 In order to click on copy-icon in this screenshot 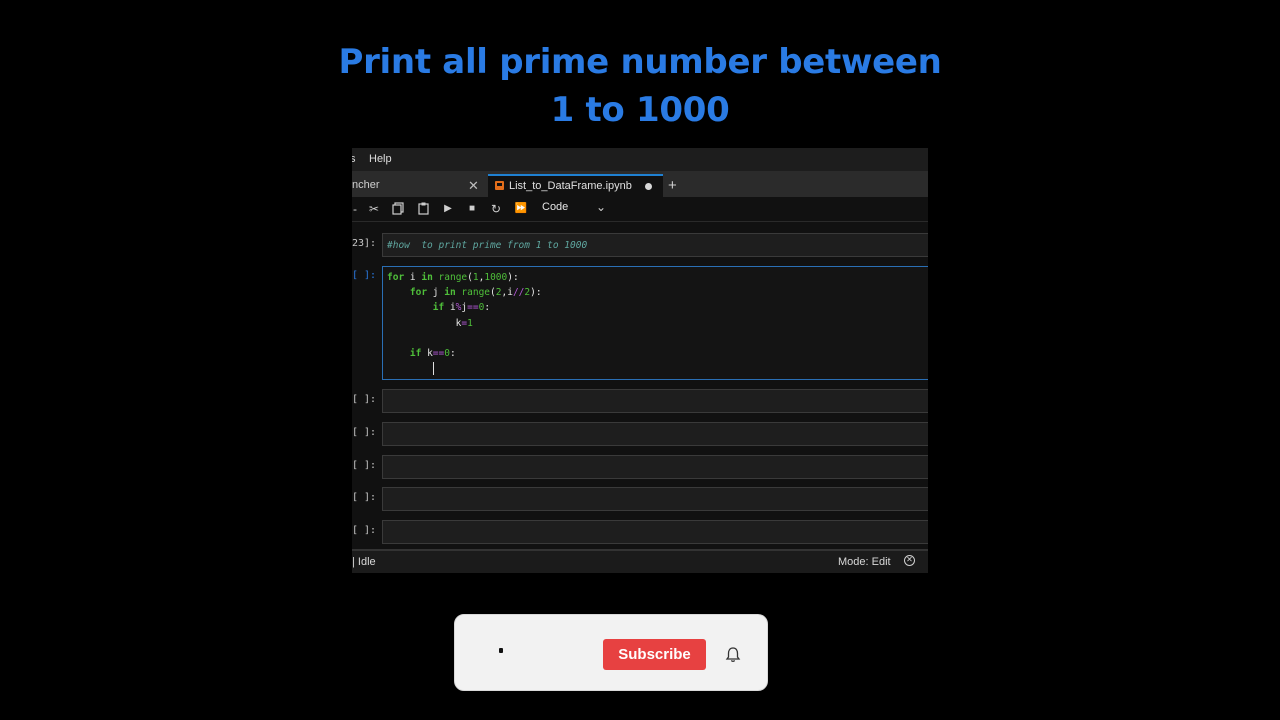, I will do `click(398, 209)`.